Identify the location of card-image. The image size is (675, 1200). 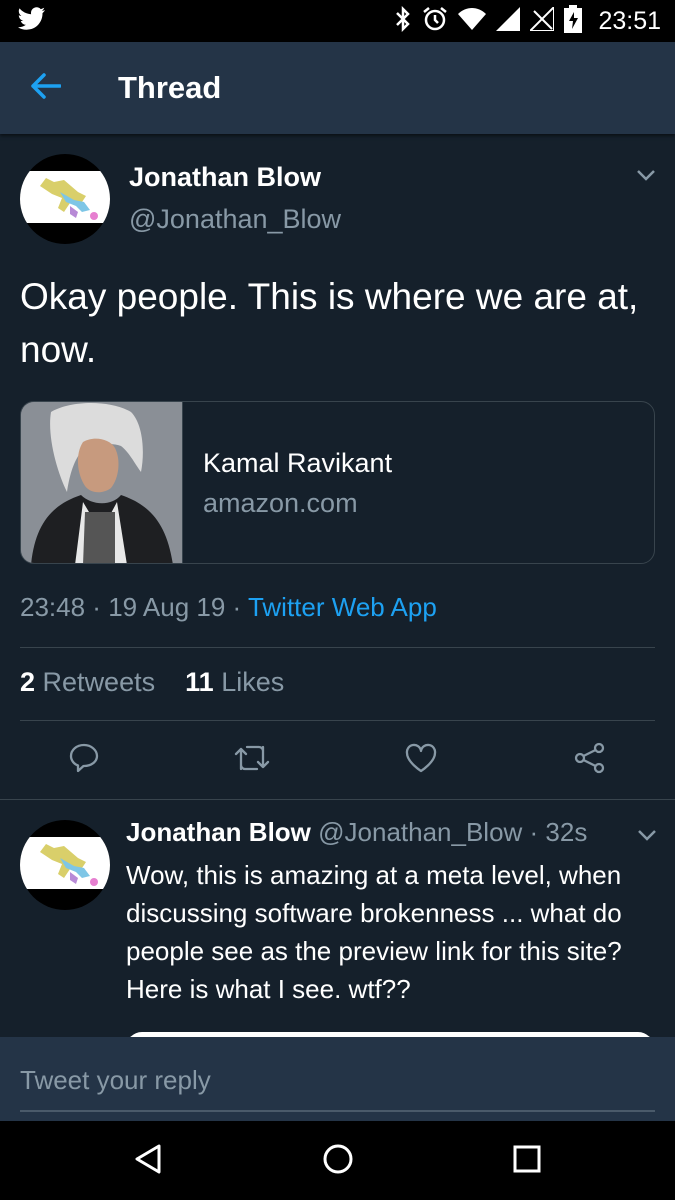
(102, 482).